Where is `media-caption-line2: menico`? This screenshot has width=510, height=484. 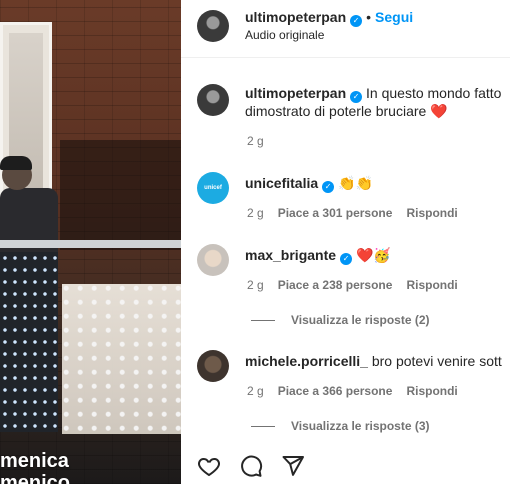
media-caption-line2: menico is located at coordinates (35, 478).